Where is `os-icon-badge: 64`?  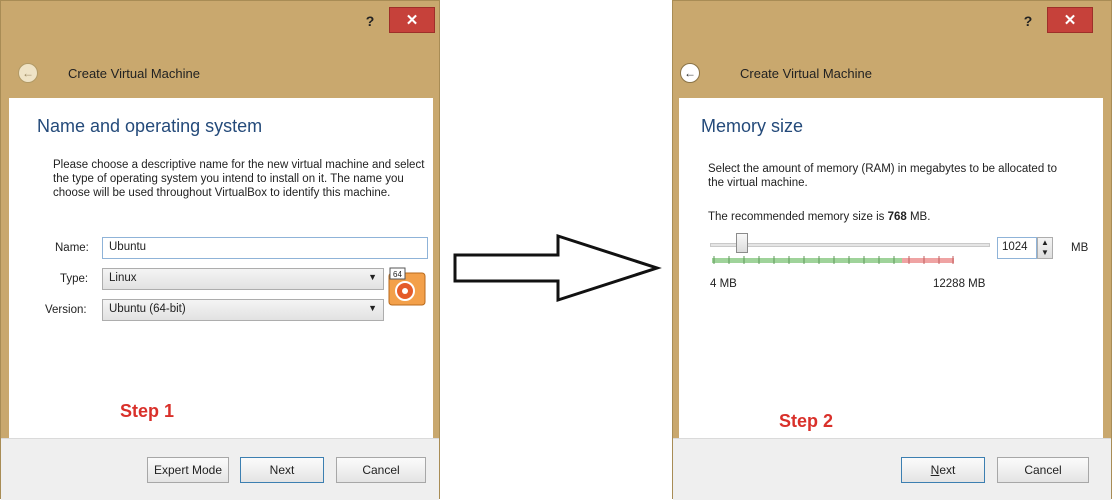 os-icon-badge: 64 is located at coordinates (397, 274).